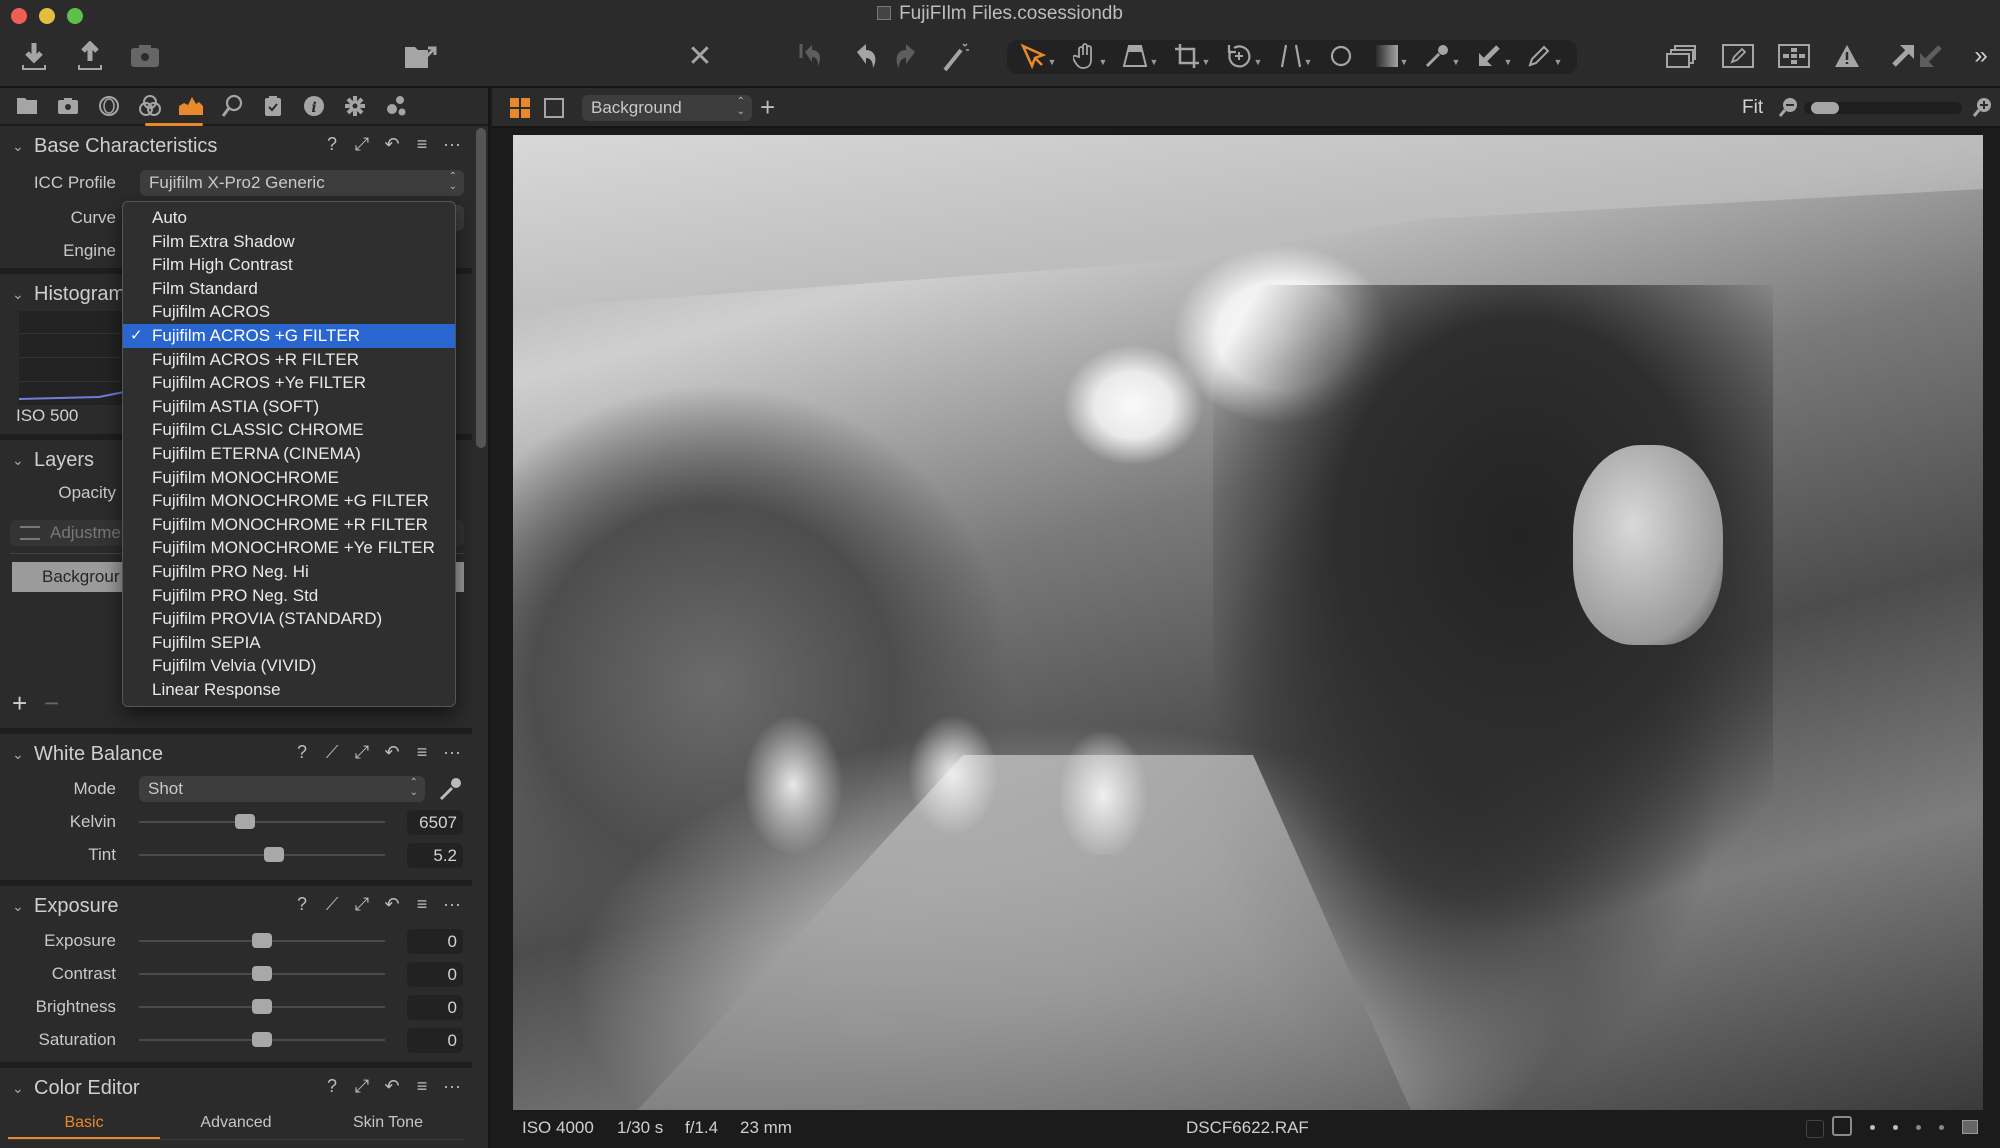  I want to click on eyedropper-icon, so click(450, 789).